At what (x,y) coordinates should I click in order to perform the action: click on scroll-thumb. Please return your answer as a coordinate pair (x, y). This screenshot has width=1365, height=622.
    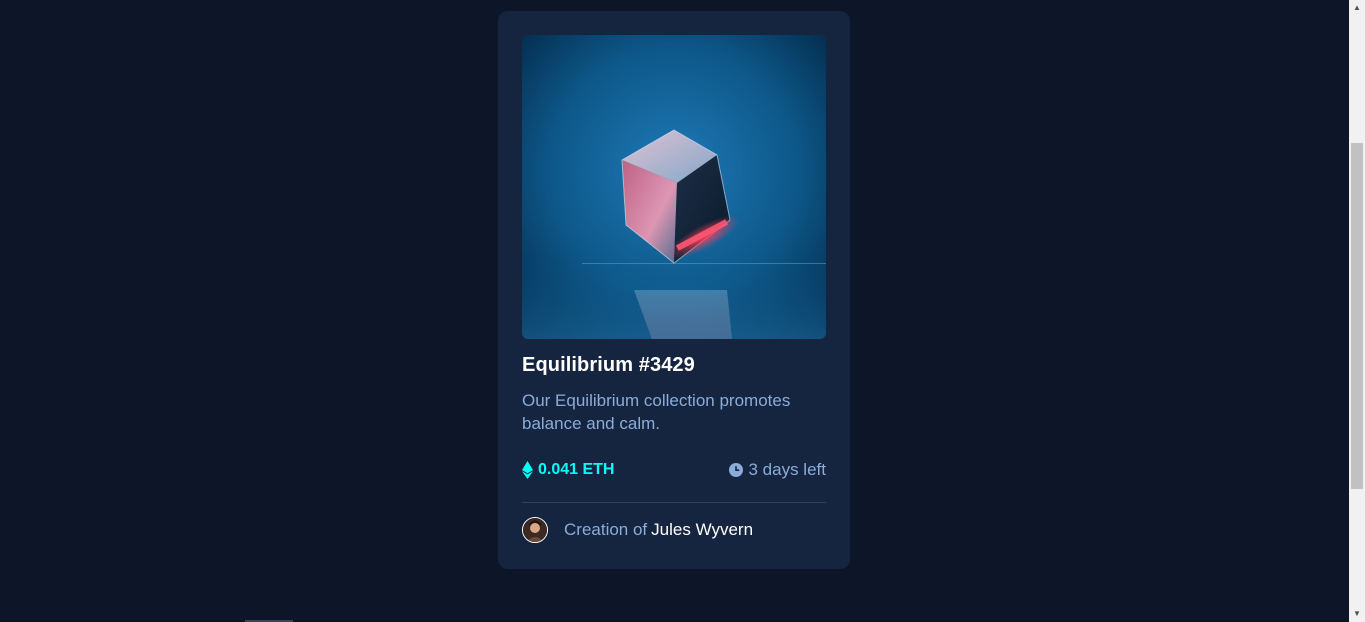
    Looking at the image, I should click on (1357, 316).